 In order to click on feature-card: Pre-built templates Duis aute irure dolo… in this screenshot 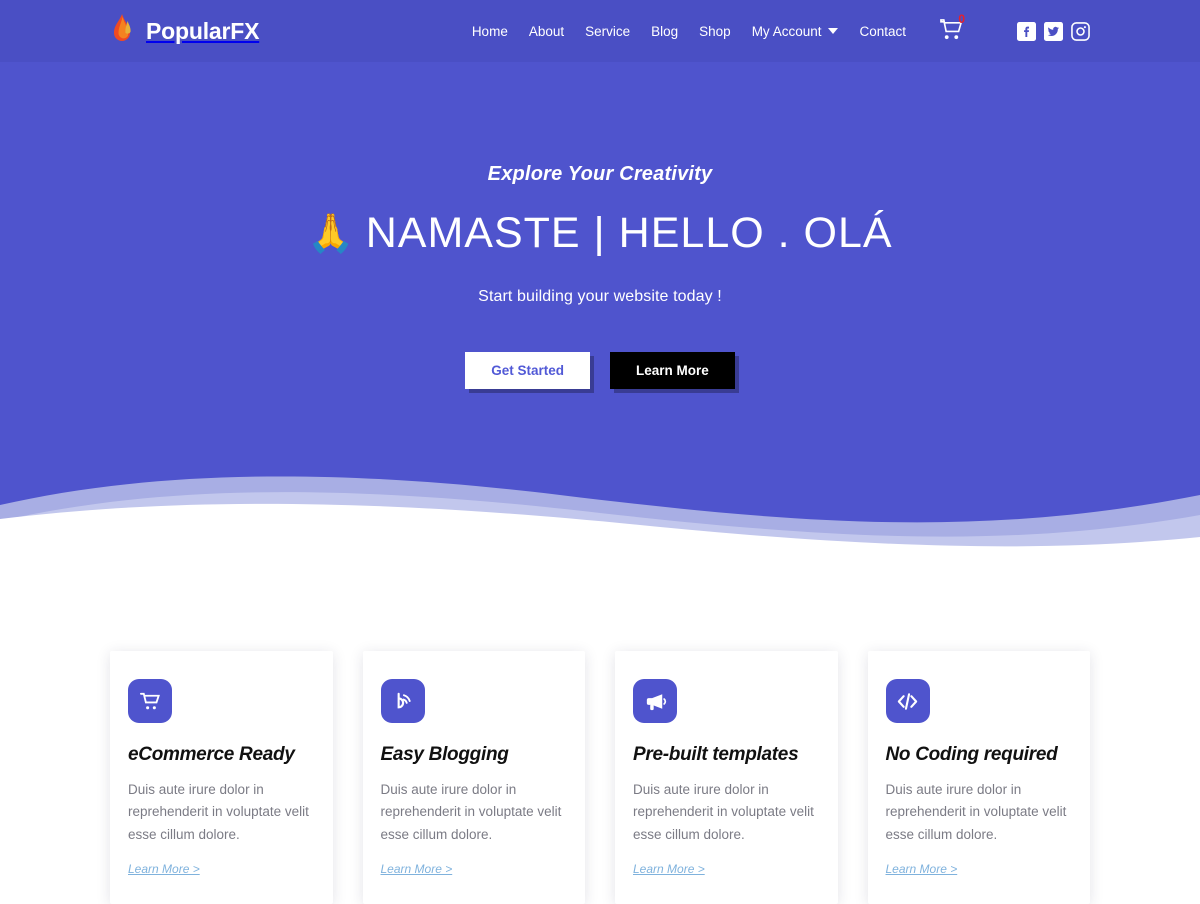, I will do `click(726, 777)`.